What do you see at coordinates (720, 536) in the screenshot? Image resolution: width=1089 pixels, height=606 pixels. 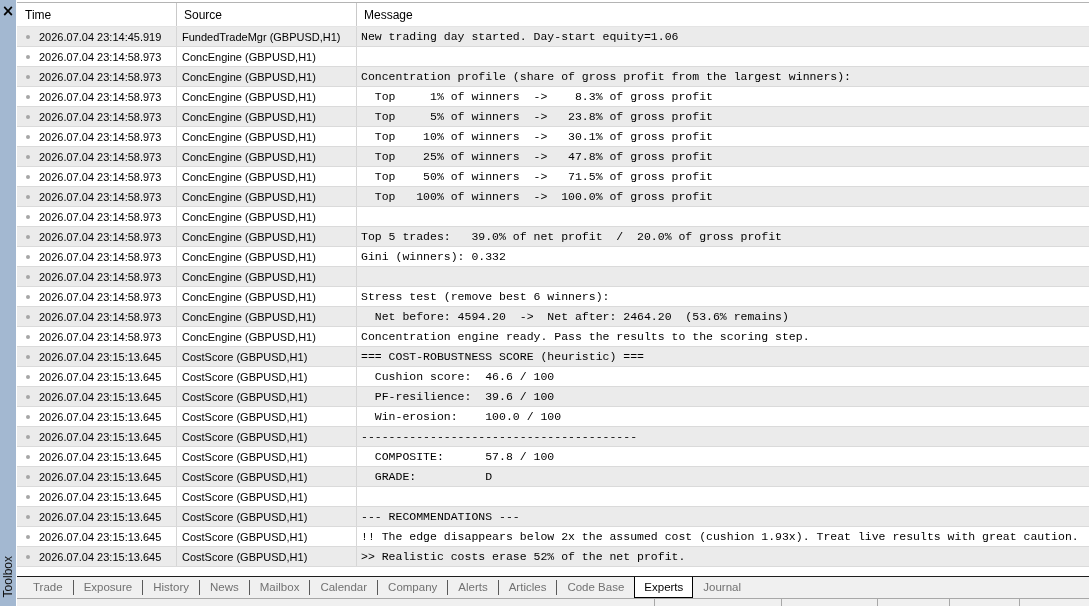 I see `log-message: !! The edge disappears below 2x the assumed cost (cushion 1.93x). Treat live results with great caution.` at bounding box center [720, 536].